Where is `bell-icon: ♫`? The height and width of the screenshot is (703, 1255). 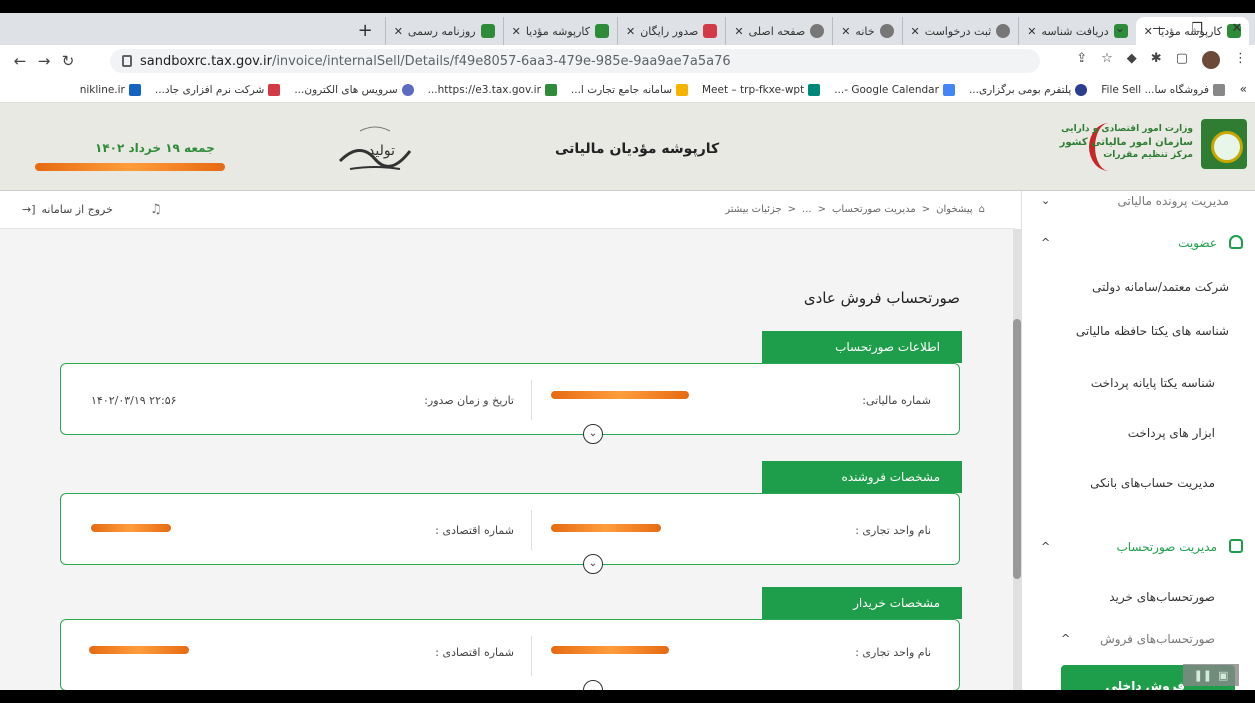 bell-icon: ♫ is located at coordinates (156, 209).